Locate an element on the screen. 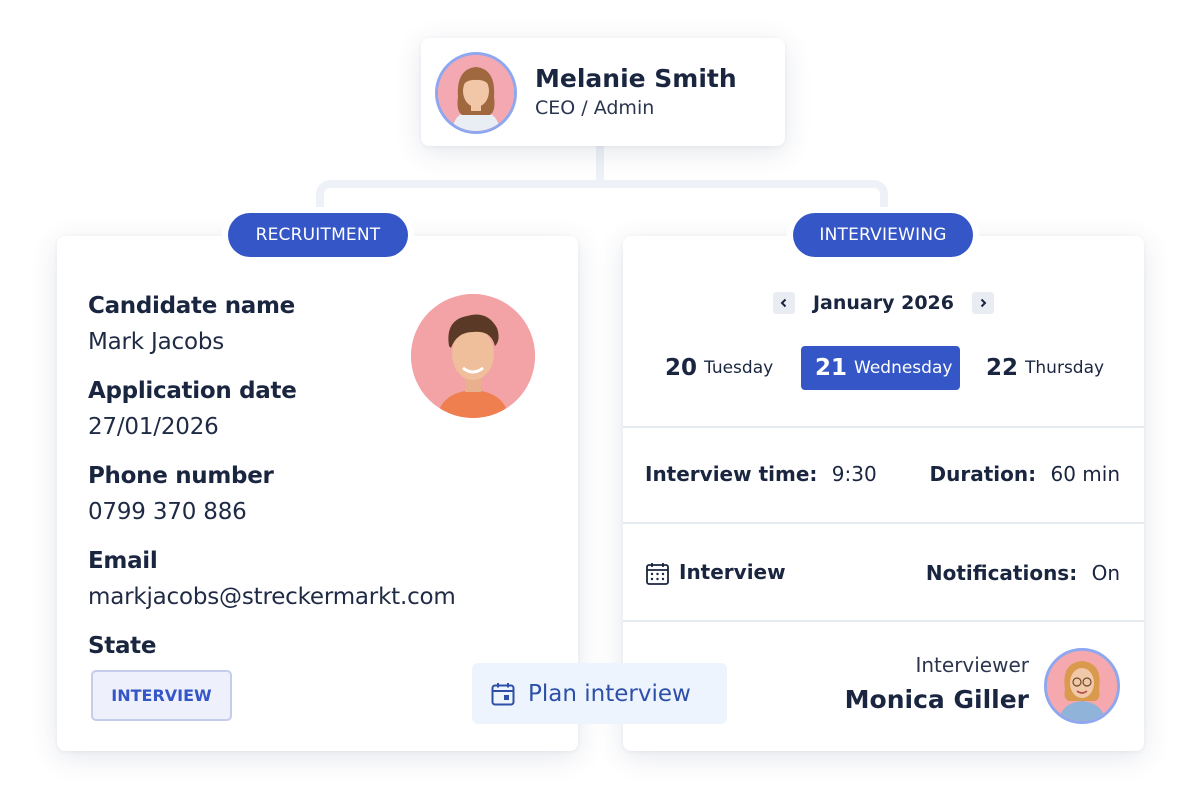  chevron-right-icon is located at coordinates (983, 303).